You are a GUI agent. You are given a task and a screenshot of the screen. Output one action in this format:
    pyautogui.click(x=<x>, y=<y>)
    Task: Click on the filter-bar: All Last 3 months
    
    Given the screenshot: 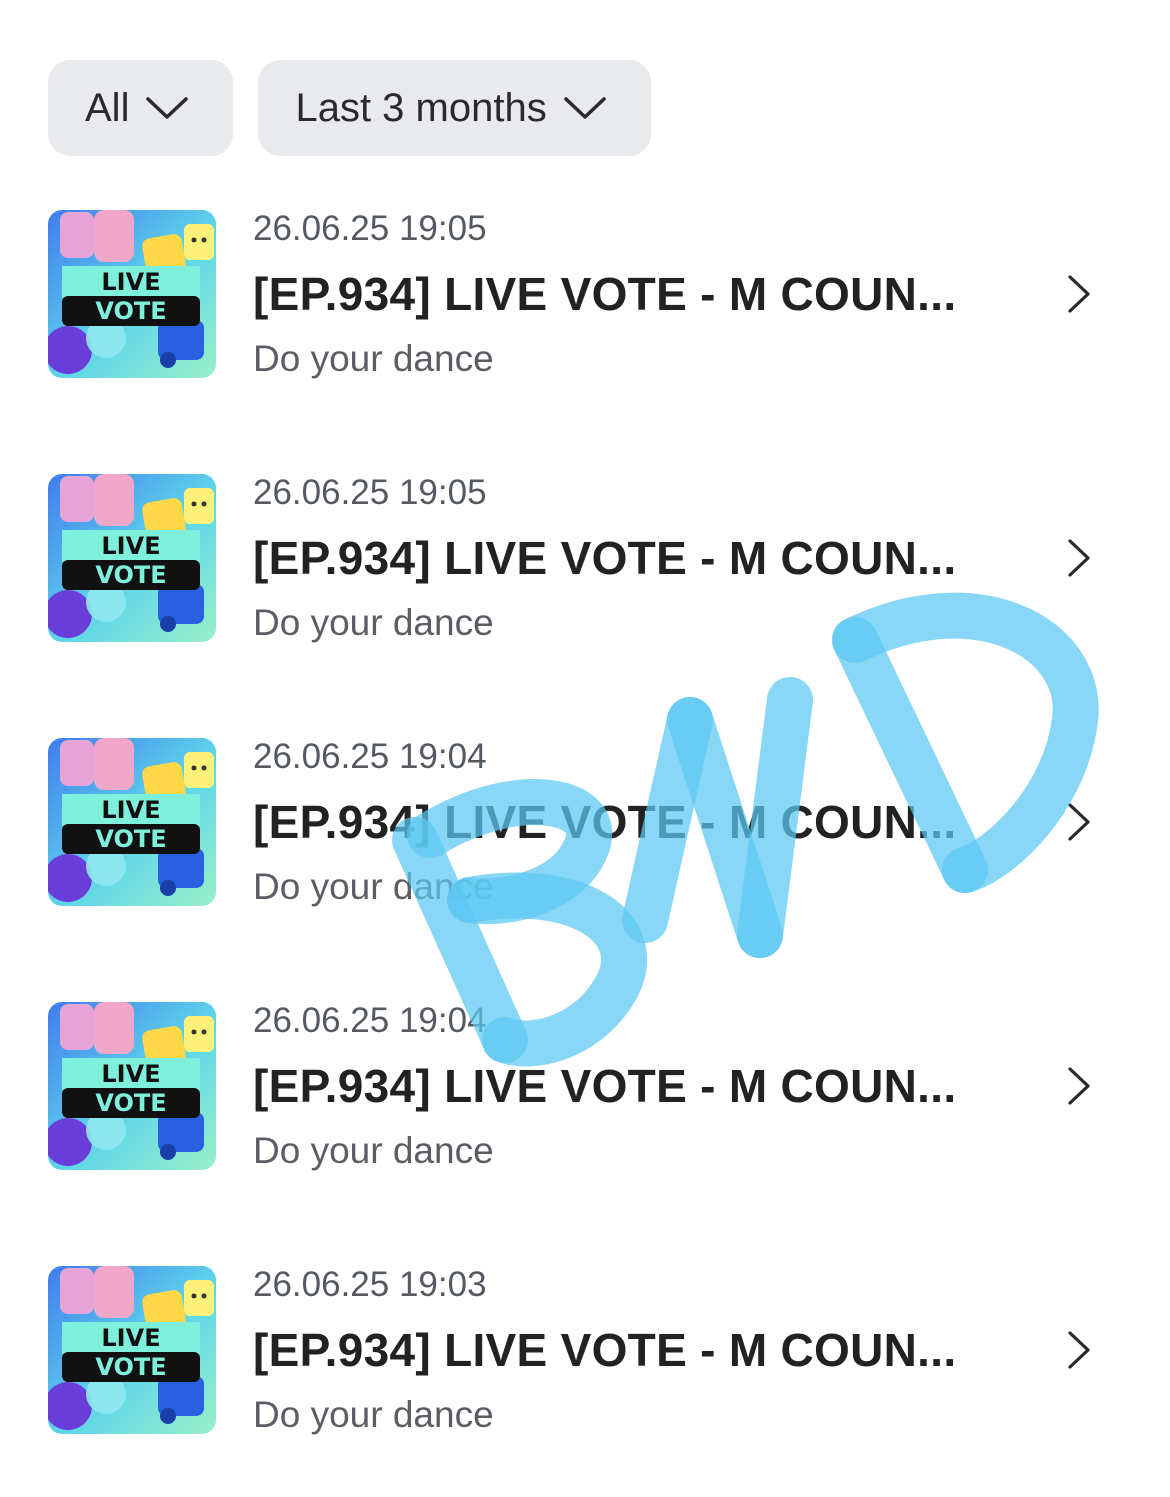 What is the action you would take?
    pyautogui.click(x=349, y=108)
    